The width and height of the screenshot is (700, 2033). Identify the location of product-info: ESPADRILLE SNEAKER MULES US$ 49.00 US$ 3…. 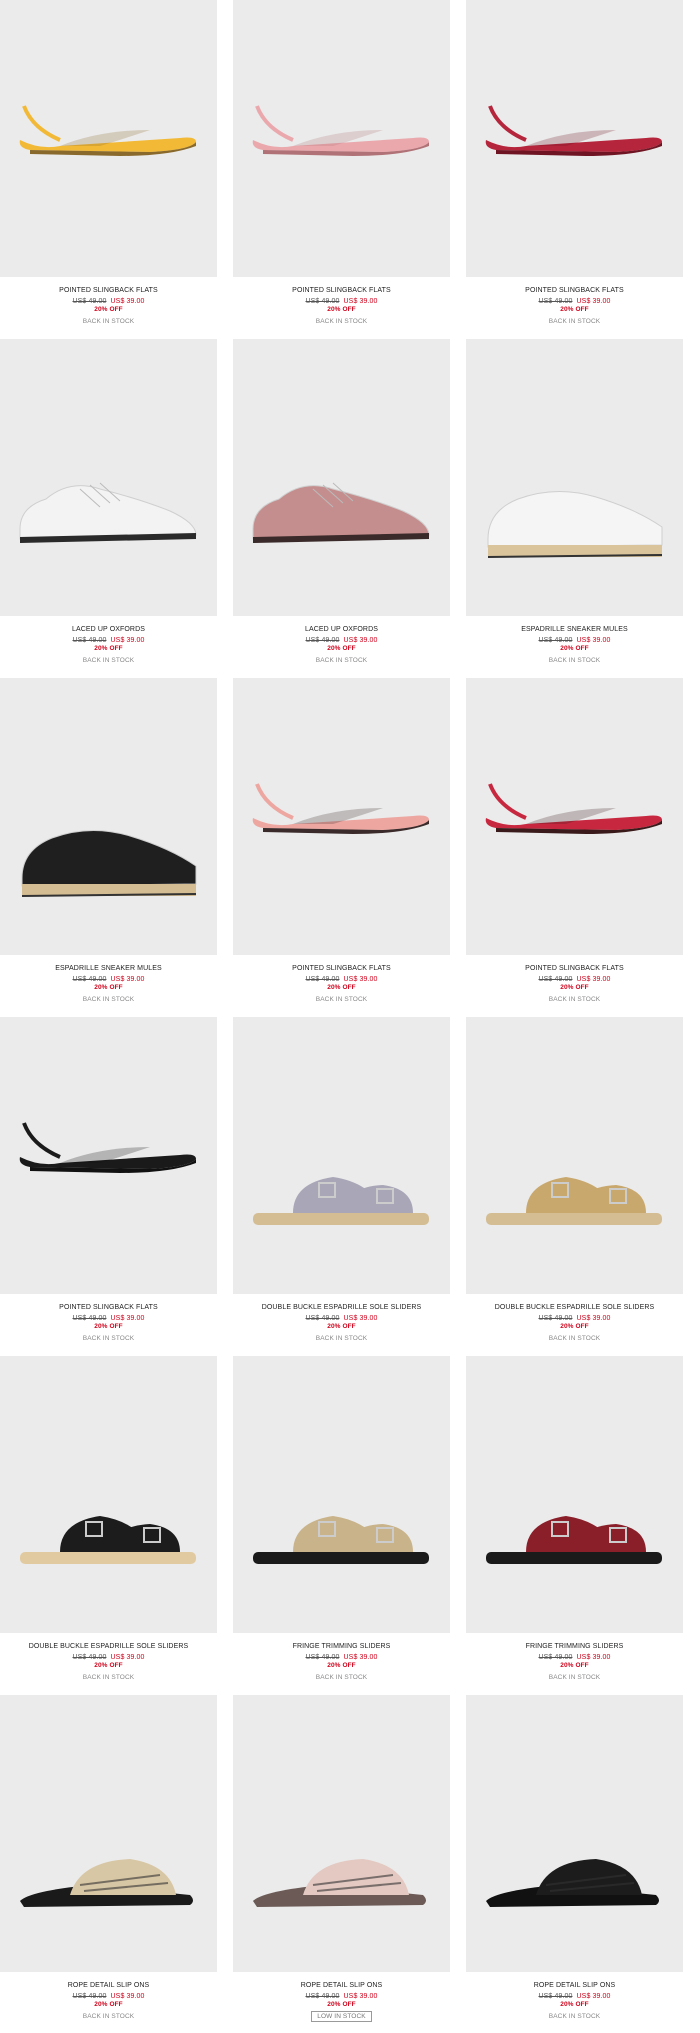
(574, 646).